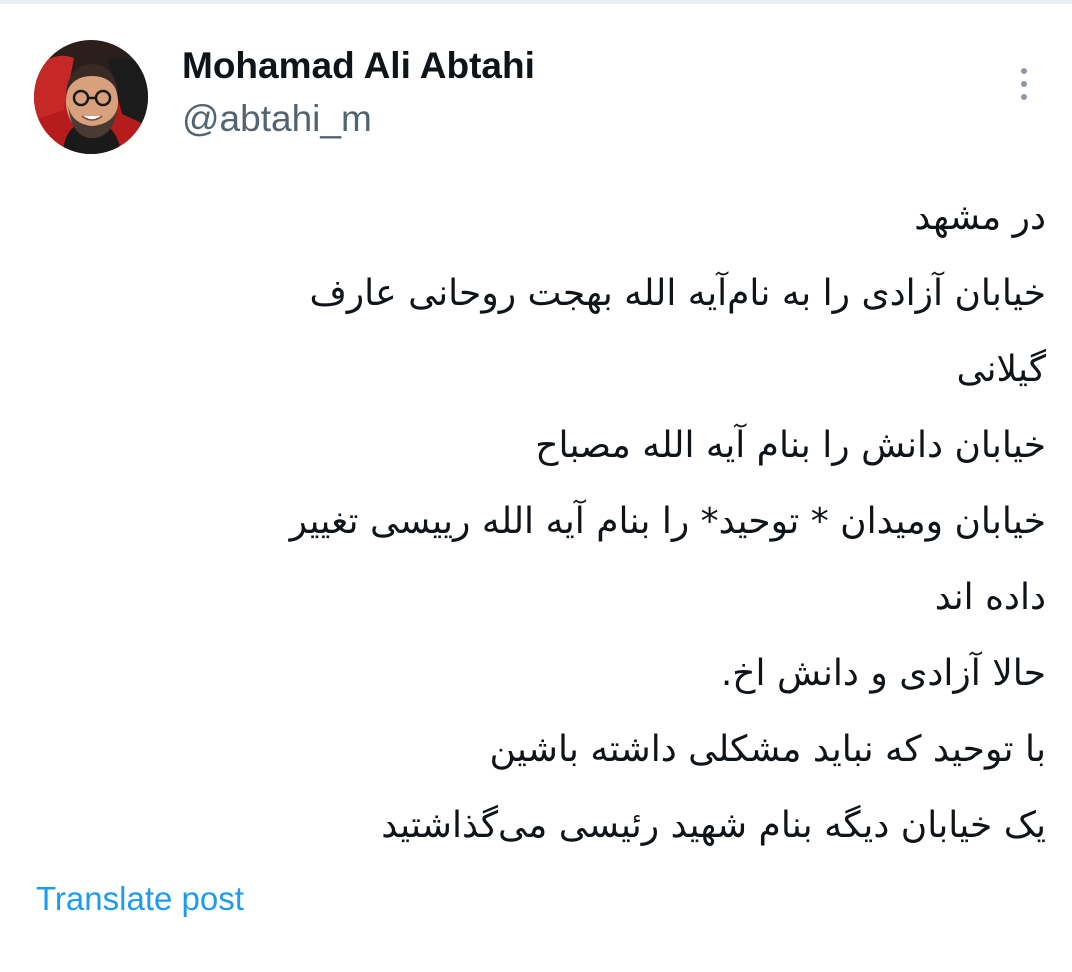 The height and width of the screenshot is (972, 1072). I want to click on avatar-photo-icon, so click(91, 97).